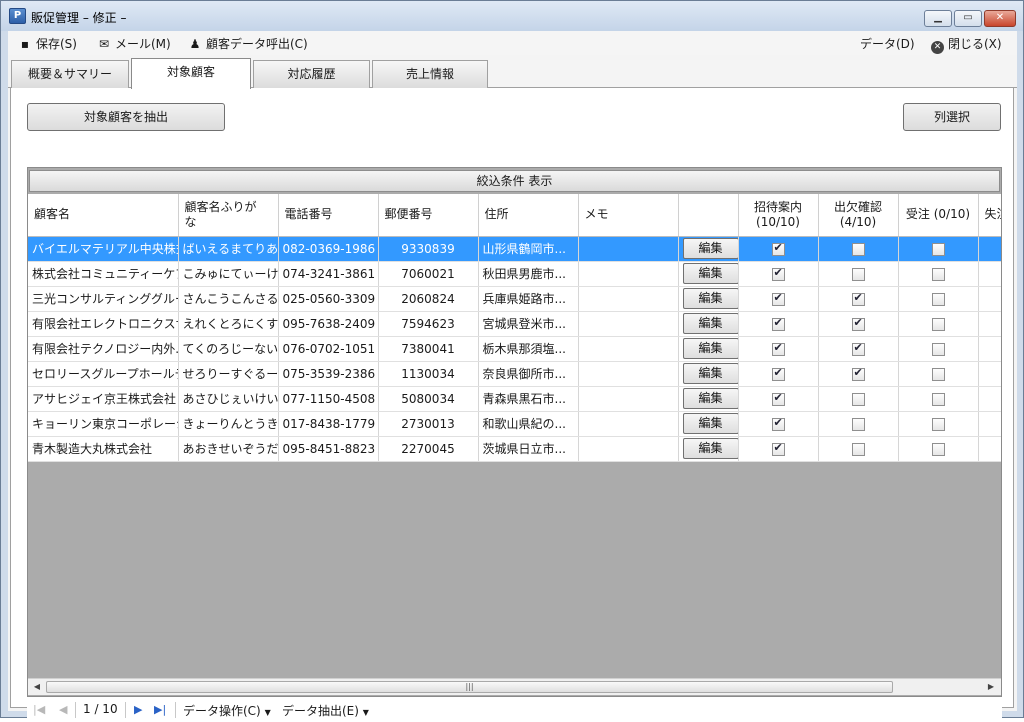  Describe the element at coordinates (328, 215) in the screenshot. I see `col-header-phone: 電話番号` at that location.